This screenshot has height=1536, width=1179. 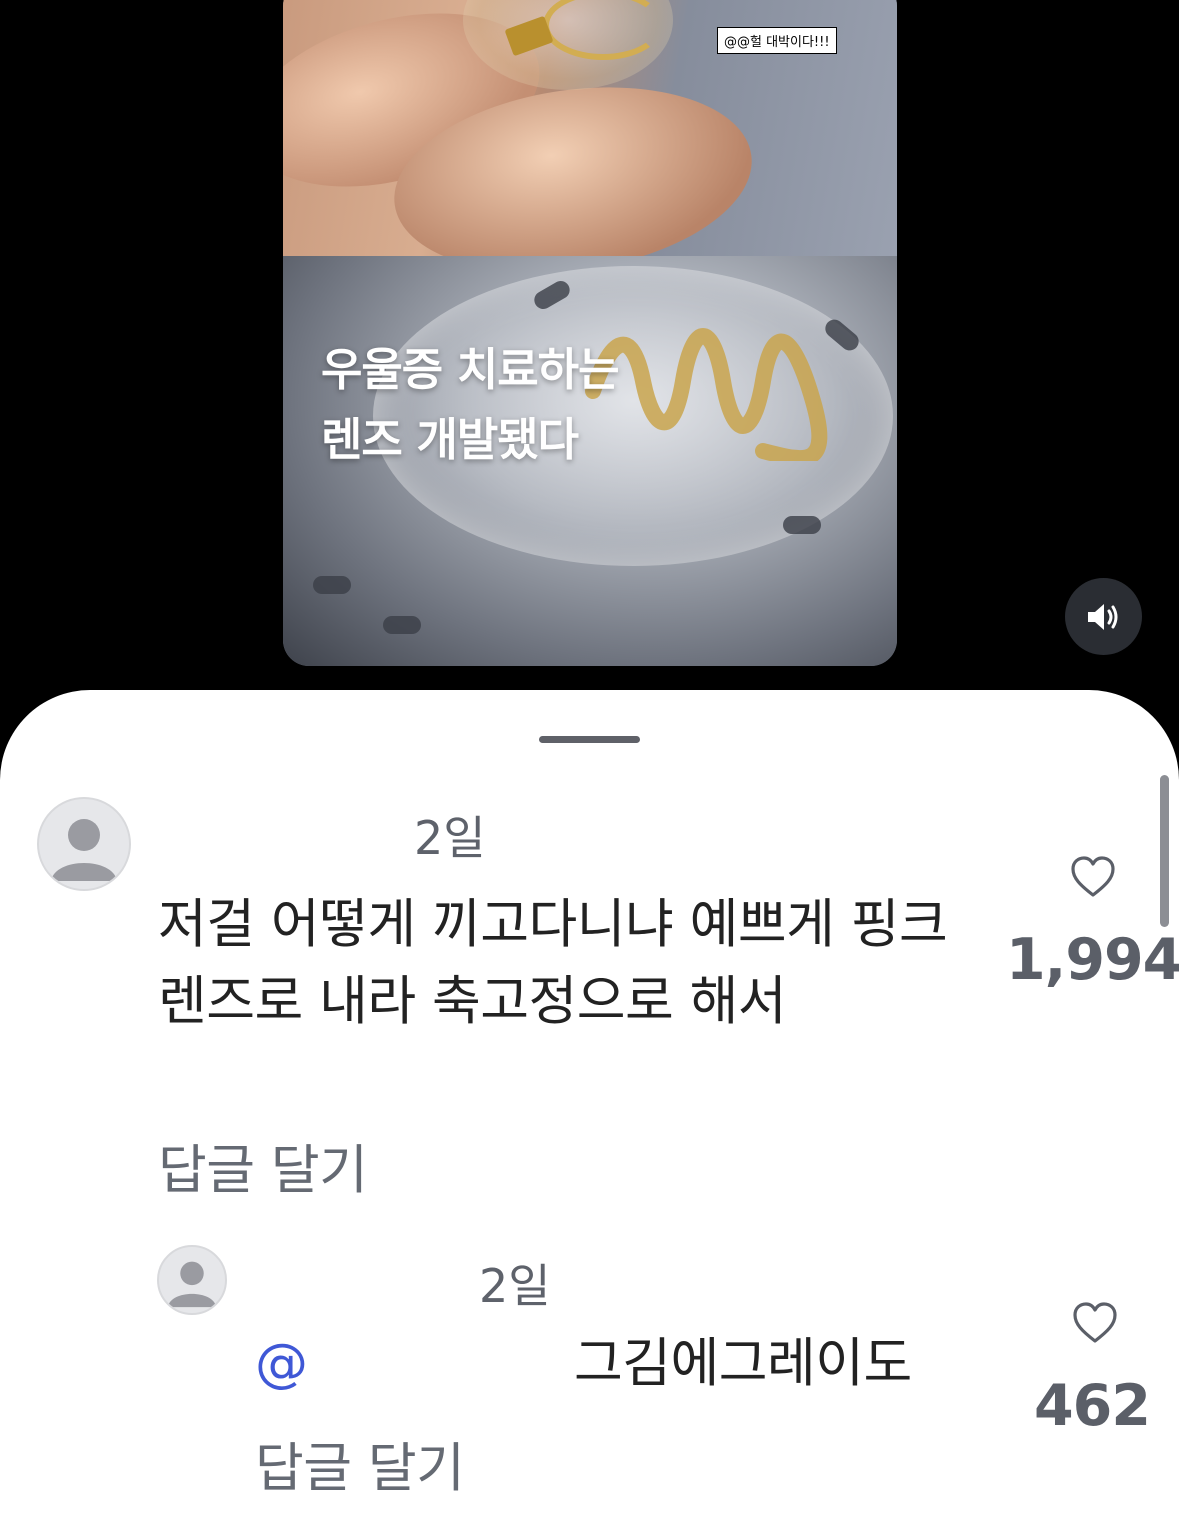 I want to click on comment-text: 저걸 어떻게 끼고다니냐 예쁘게 핑크 렌즈로 내라 축고정으로 해서, so click(x=553, y=963).